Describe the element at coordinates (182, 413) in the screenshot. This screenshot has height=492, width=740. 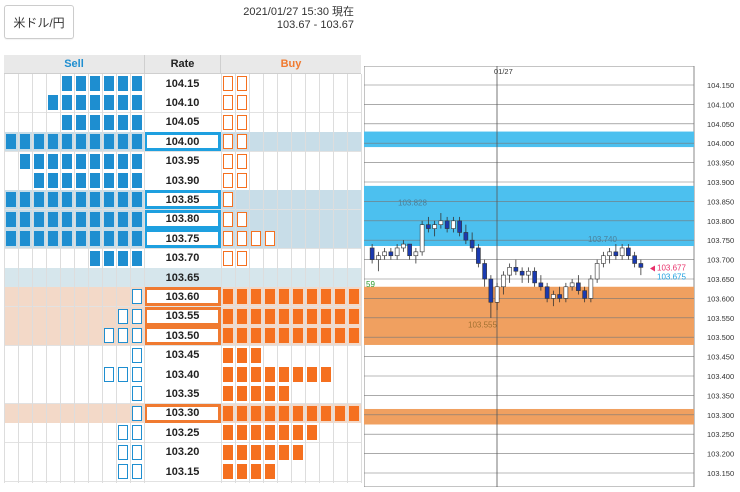
I see `order-book-row: 103.30` at that location.